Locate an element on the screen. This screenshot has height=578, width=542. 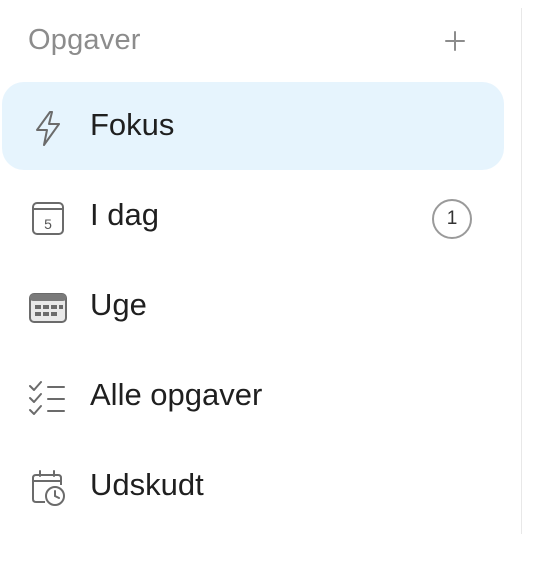
sidebar-item-label: Udskudt is located at coordinates (147, 484).